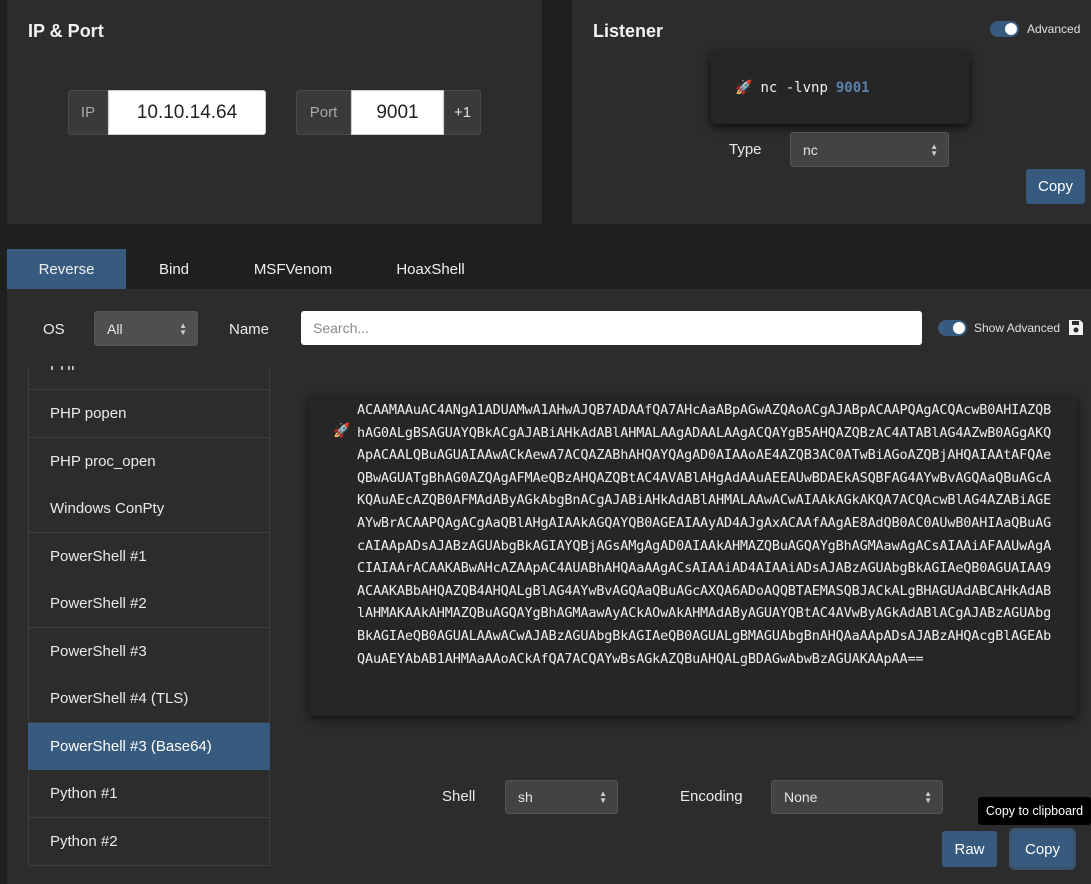 This screenshot has width=1091, height=884. What do you see at coordinates (1076, 327) in the screenshot?
I see `save-icon` at bounding box center [1076, 327].